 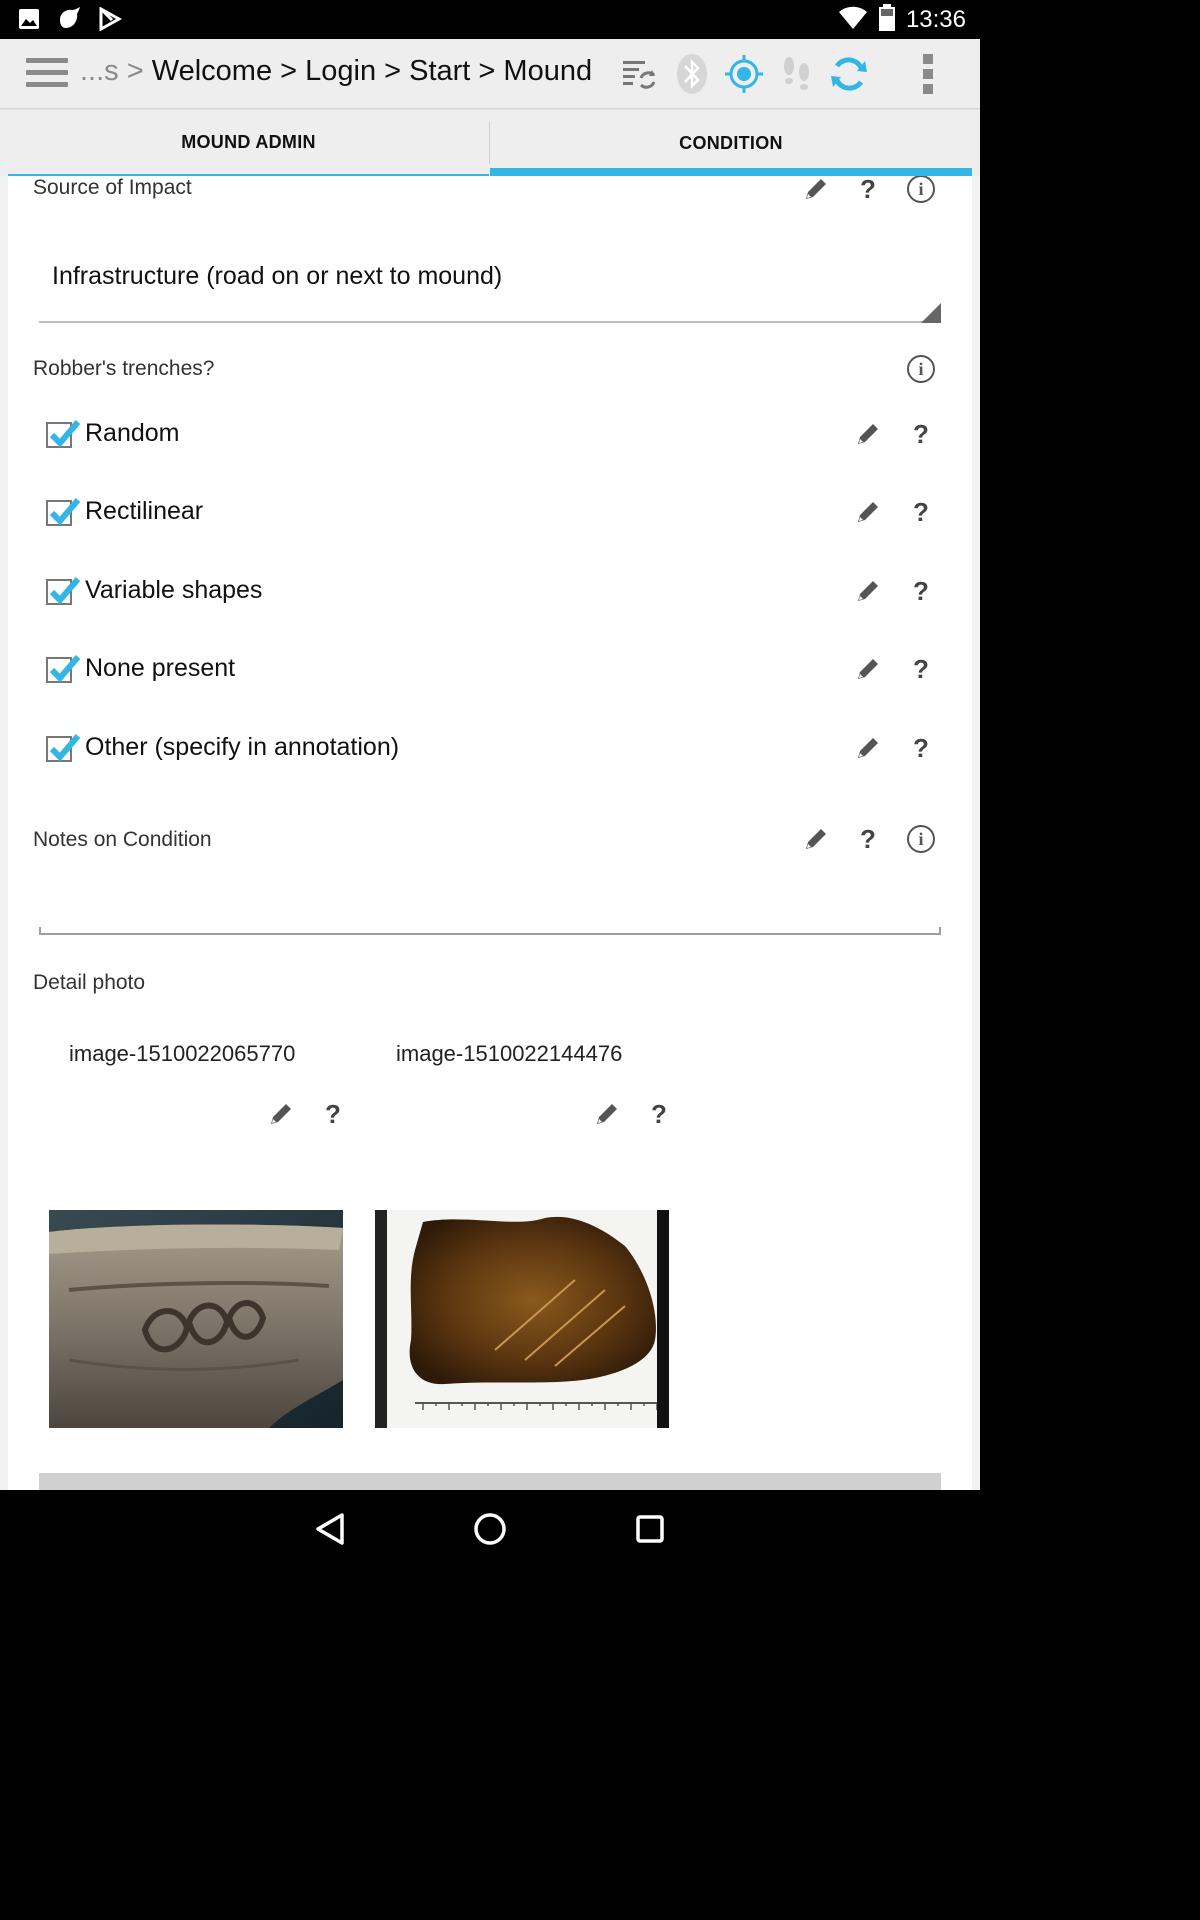 I want to click on breadcrumb: ...s > Welcome > Login > Start > Mound, so click(x=336, y=71).